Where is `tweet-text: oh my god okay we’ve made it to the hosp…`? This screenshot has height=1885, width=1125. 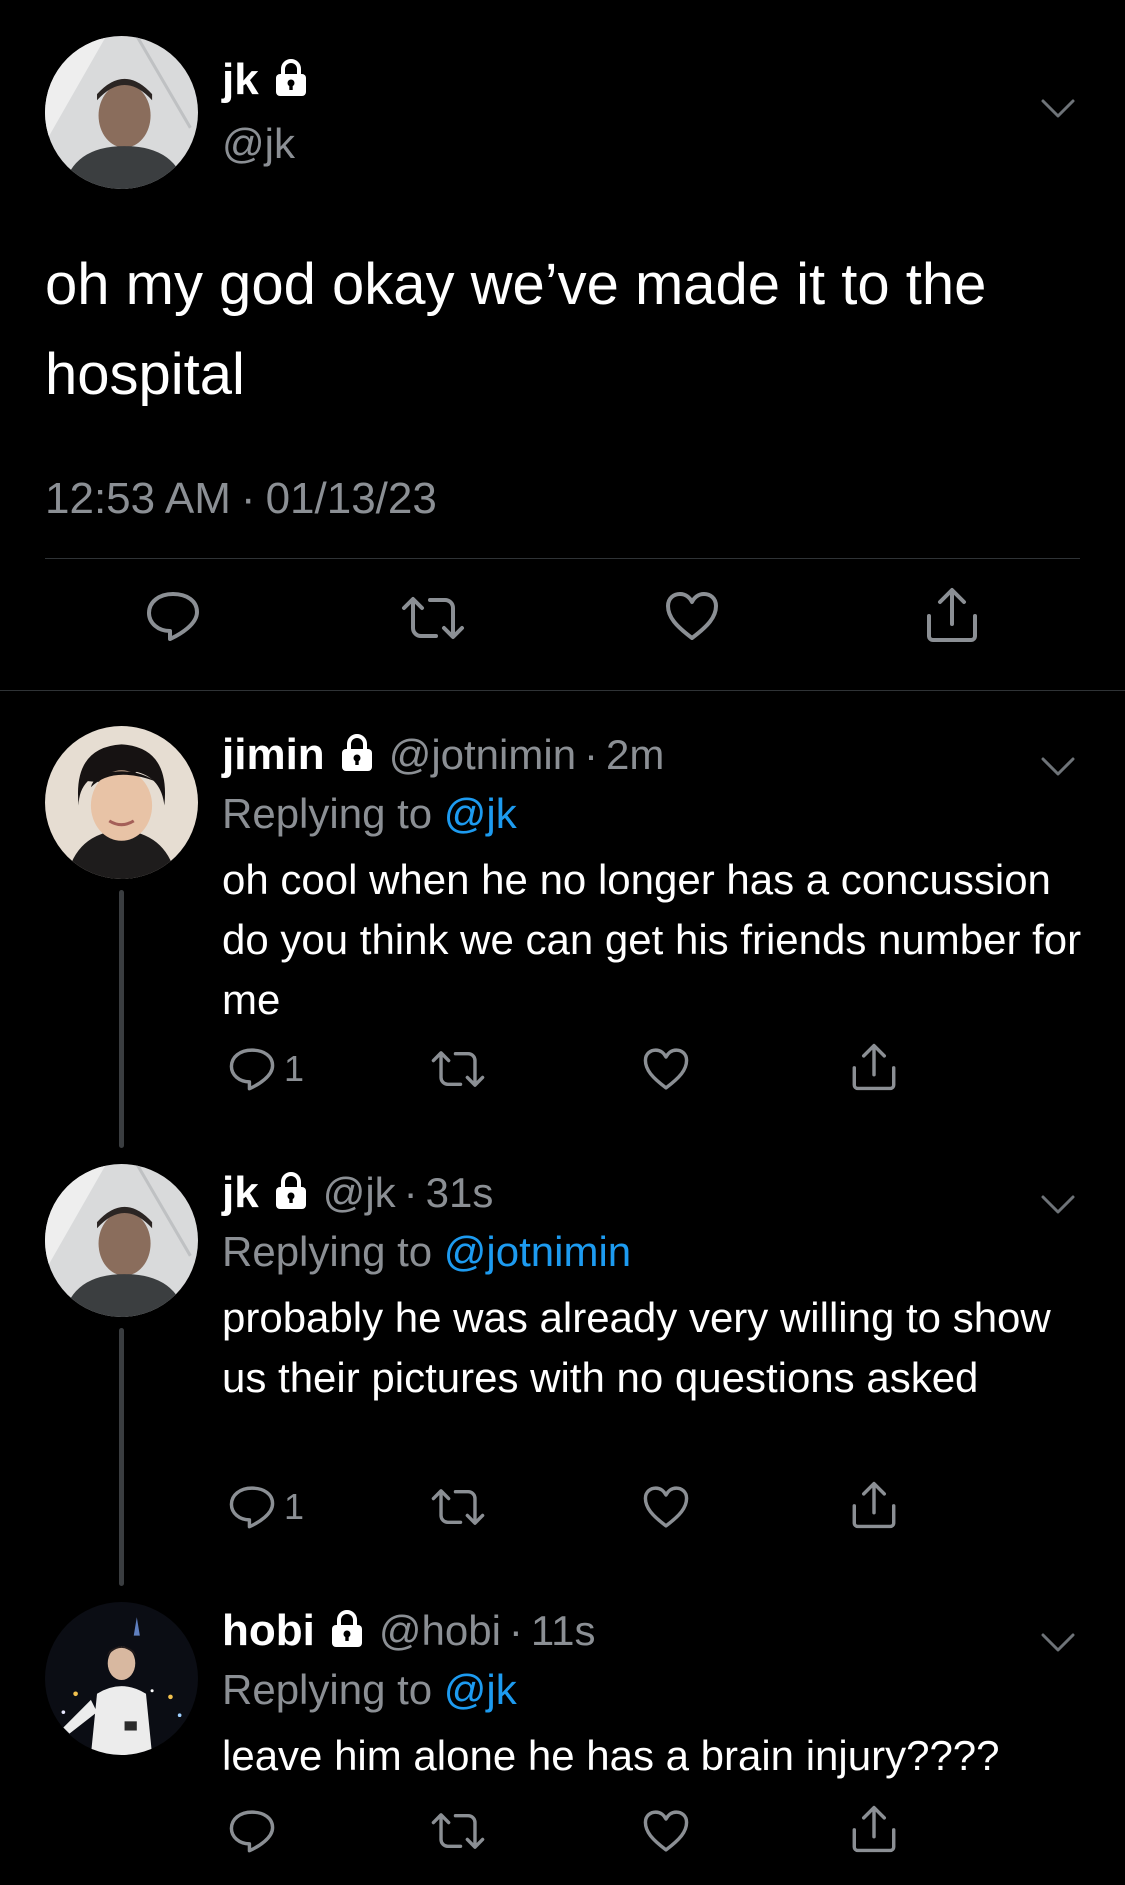 tweet-text: oh my god okay we’ve made it to the hosp… is located at coordinates (516, 329).